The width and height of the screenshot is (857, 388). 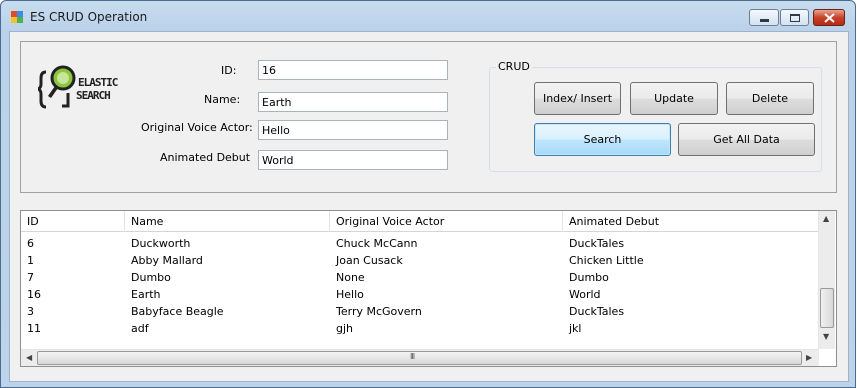 What do you see at coordinates (350, 277) in the screenshot?
I see `cell-voice-actor: None` at bounding box center [350, 277].